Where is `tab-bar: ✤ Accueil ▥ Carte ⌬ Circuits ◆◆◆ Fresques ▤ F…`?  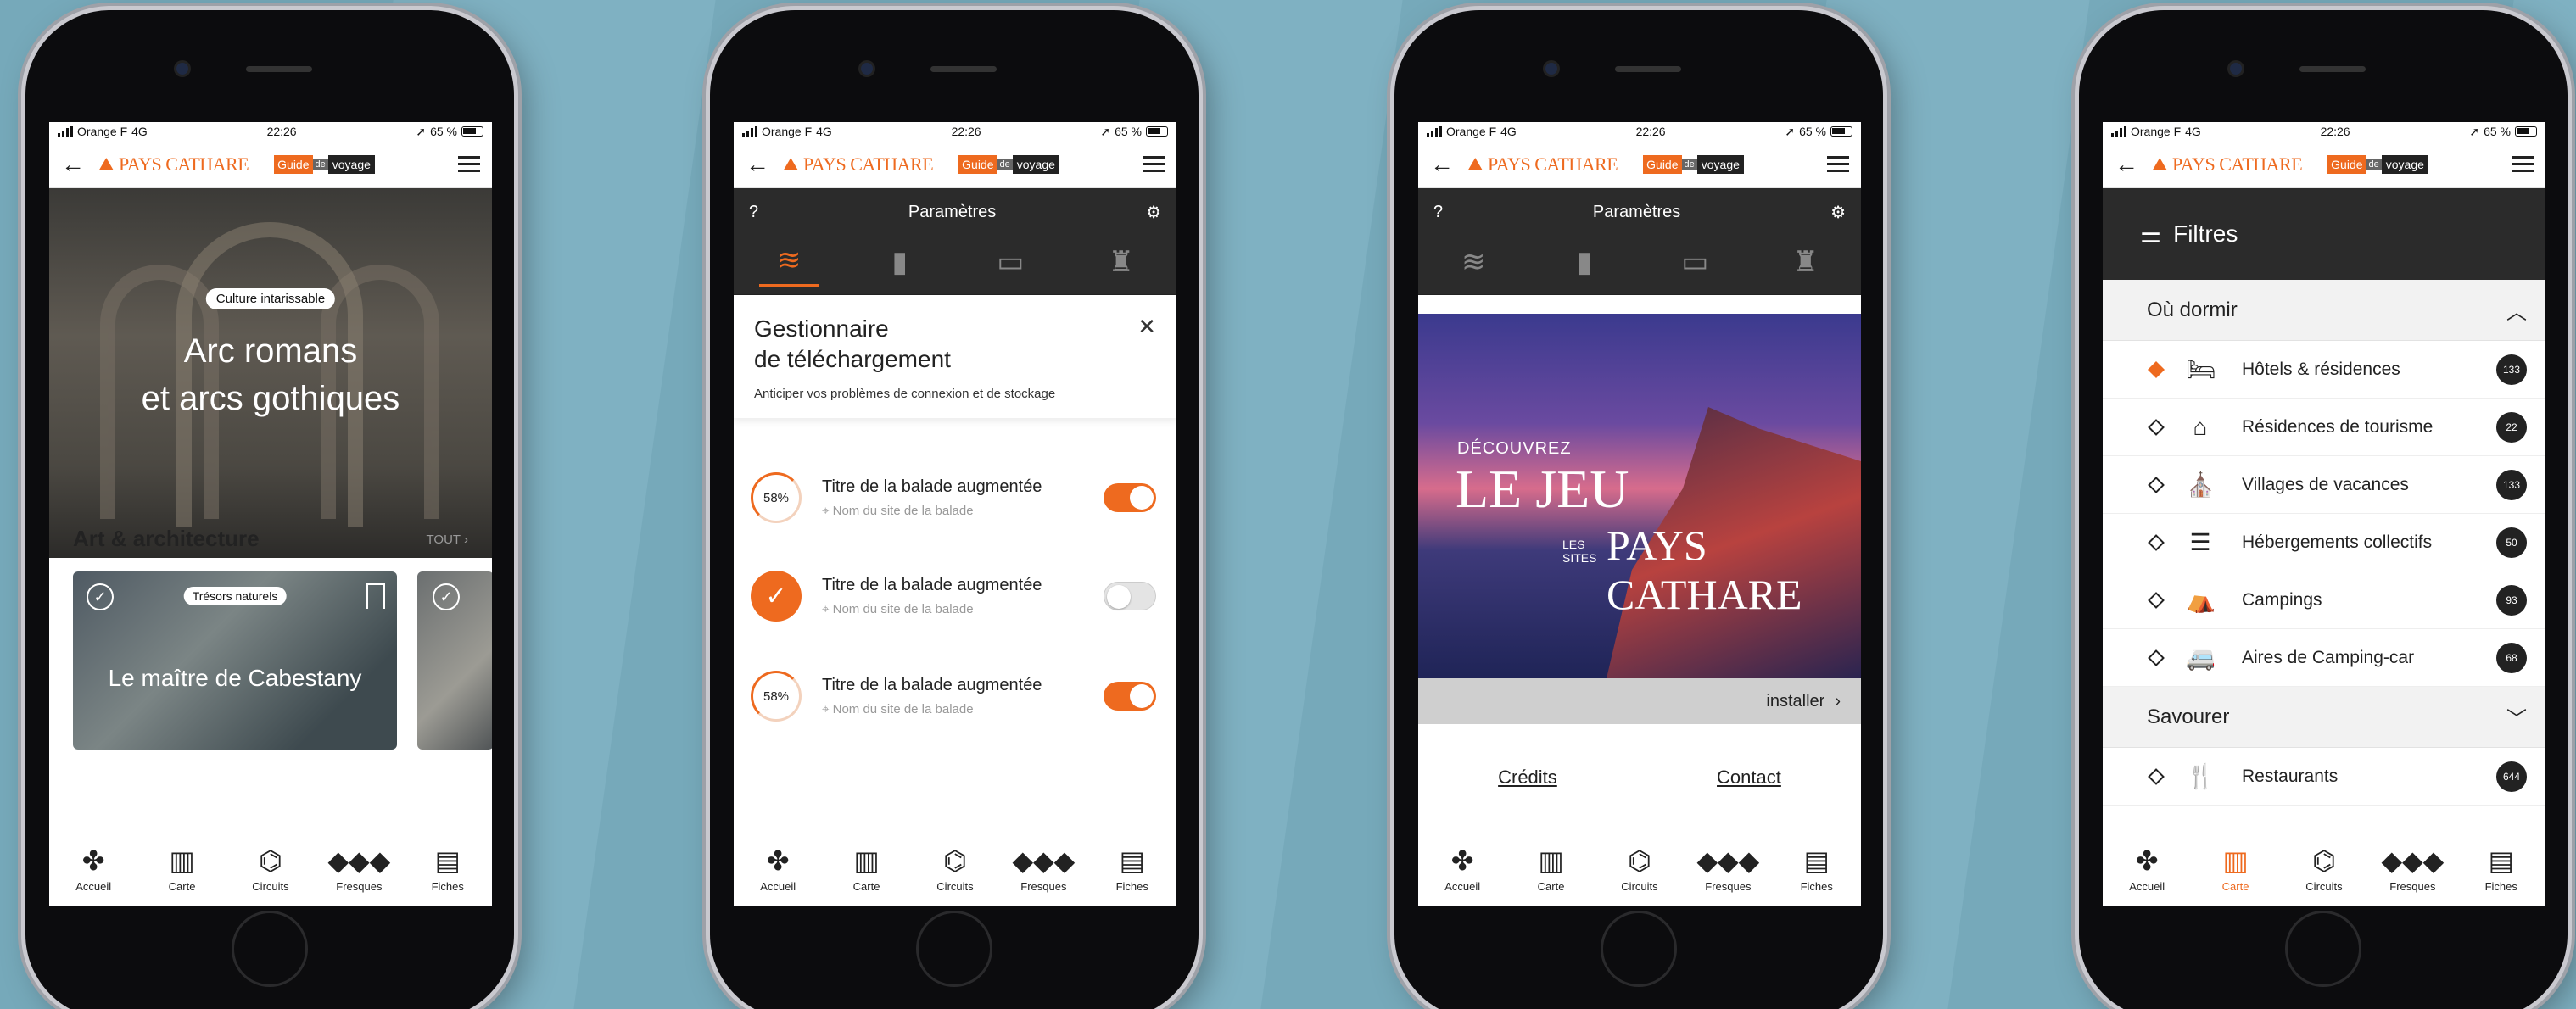 tab-bar: ✤ Accueil ▥ Carte ⌬ Circuits ◆◆◆ Fresques ▤ F… is located at coordinates (270, 869).